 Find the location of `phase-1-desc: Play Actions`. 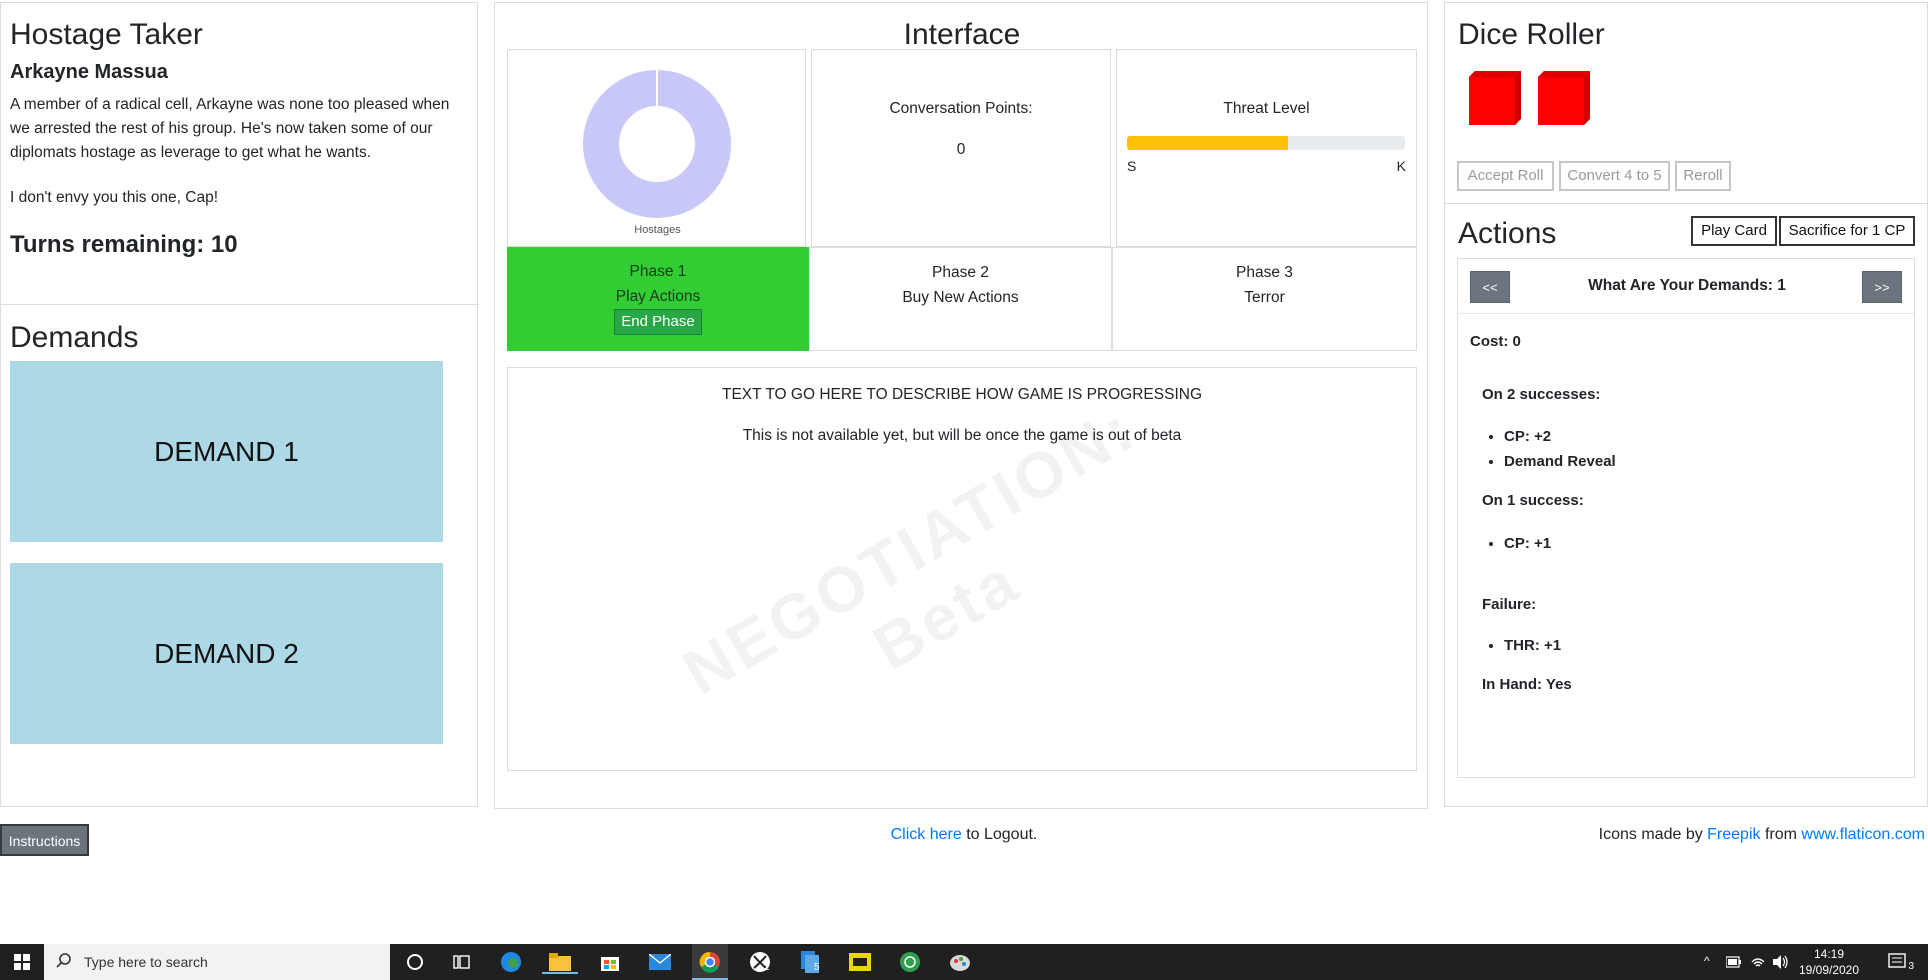

phase-1-desc: Play Actions is located at coordinates (658, 296).